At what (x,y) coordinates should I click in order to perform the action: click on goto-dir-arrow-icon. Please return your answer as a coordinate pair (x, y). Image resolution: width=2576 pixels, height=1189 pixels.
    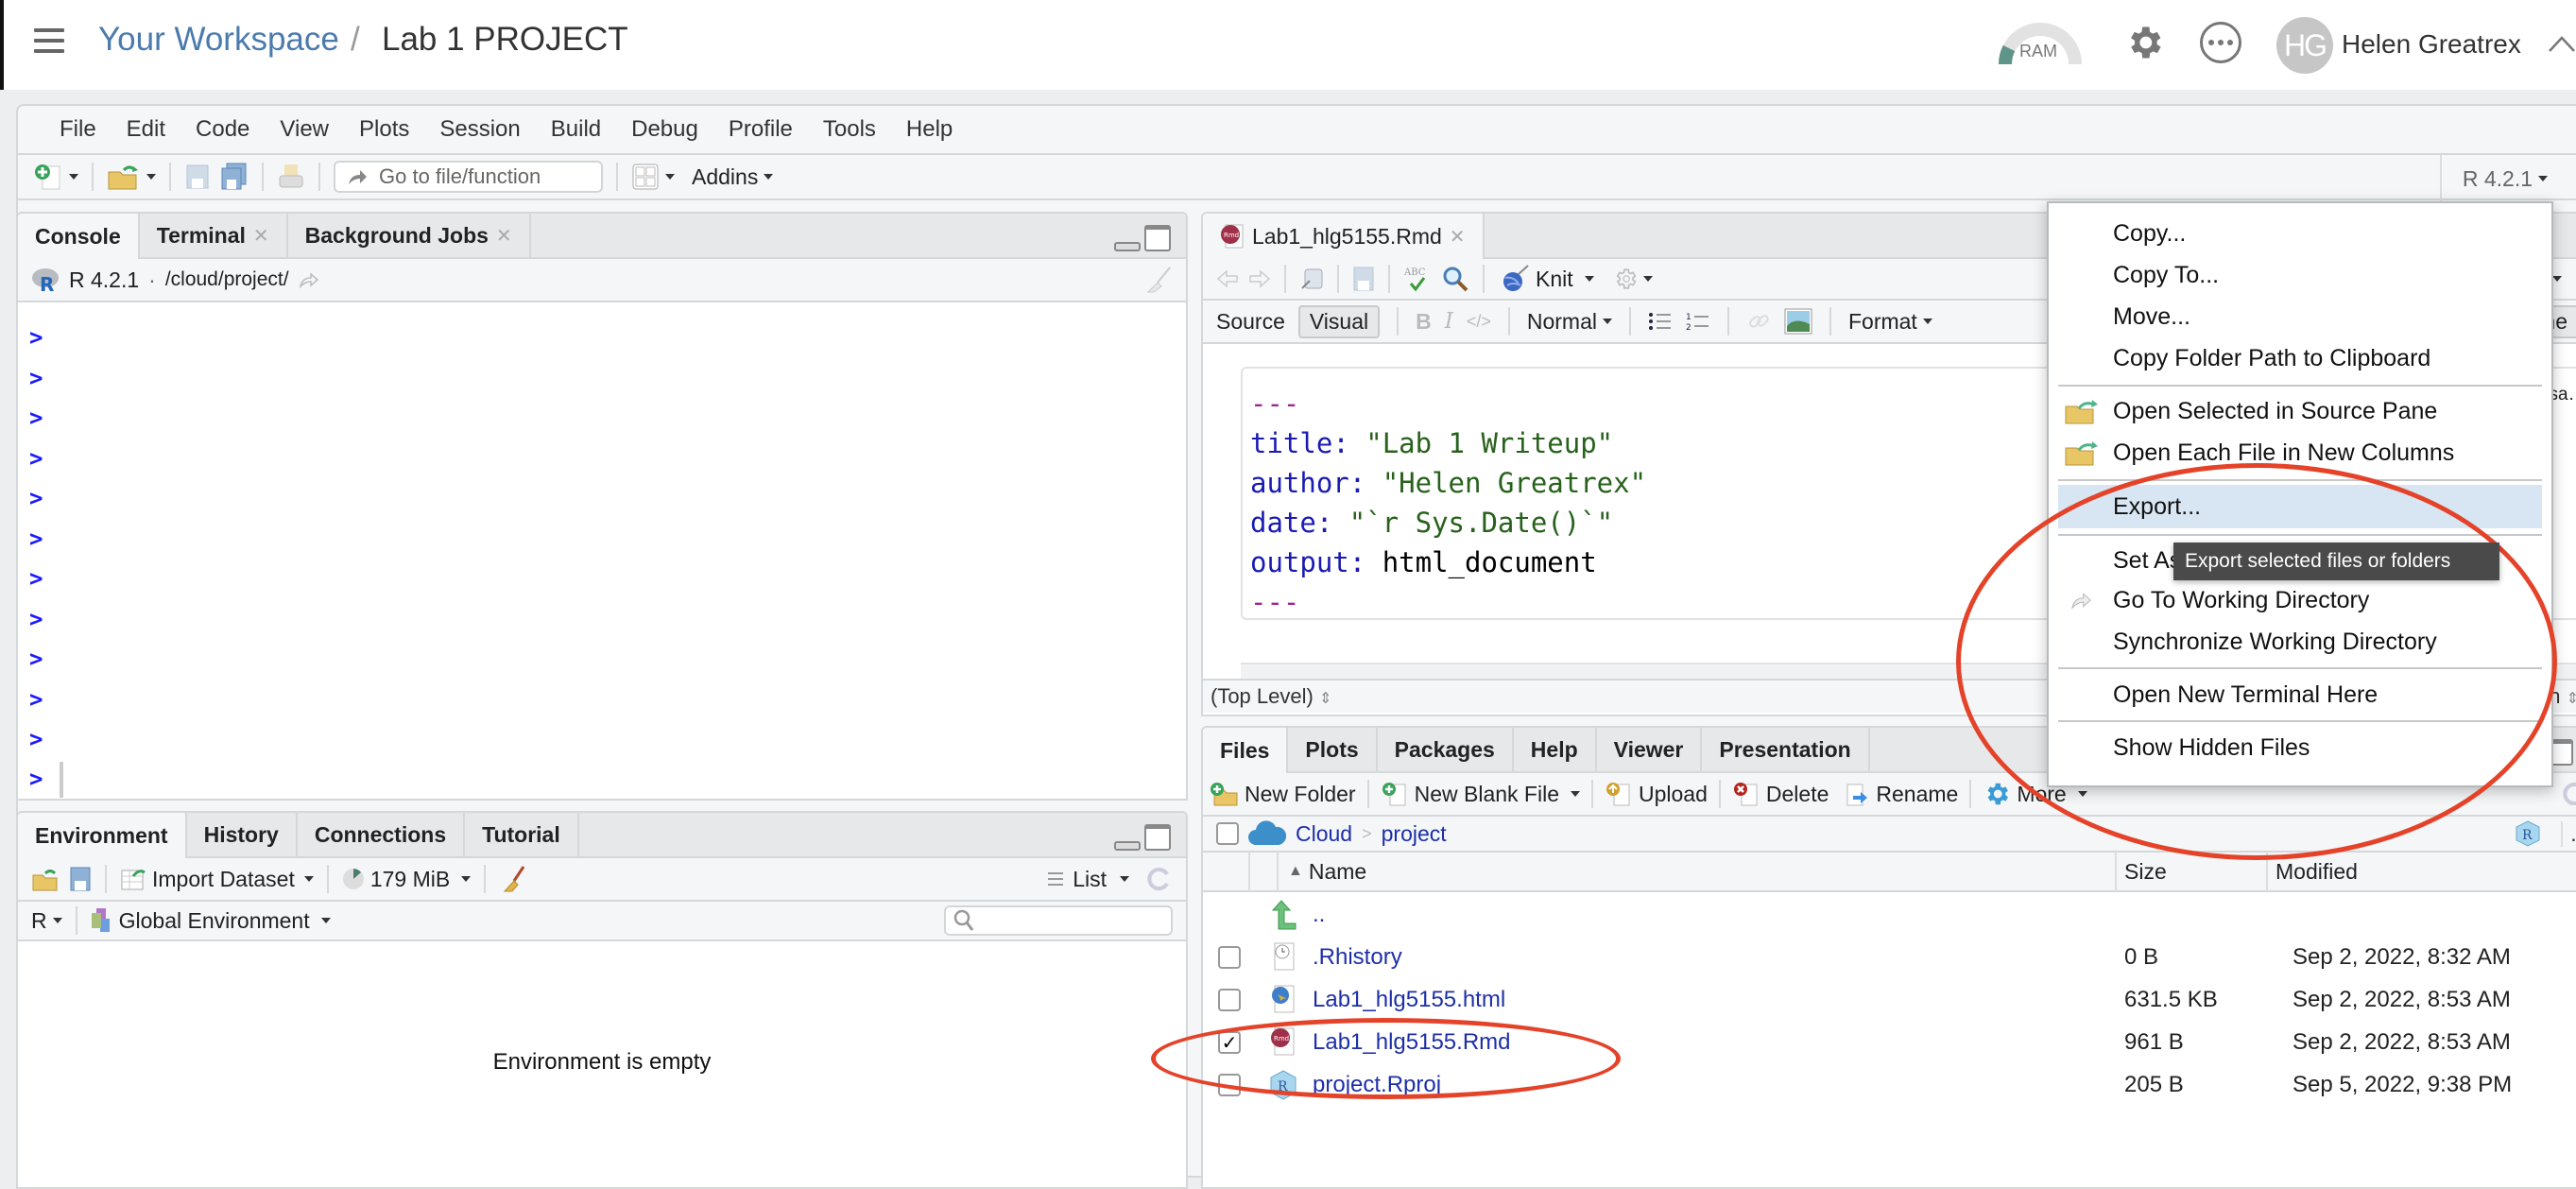
    Looking at the image, I should click on (309, 280).